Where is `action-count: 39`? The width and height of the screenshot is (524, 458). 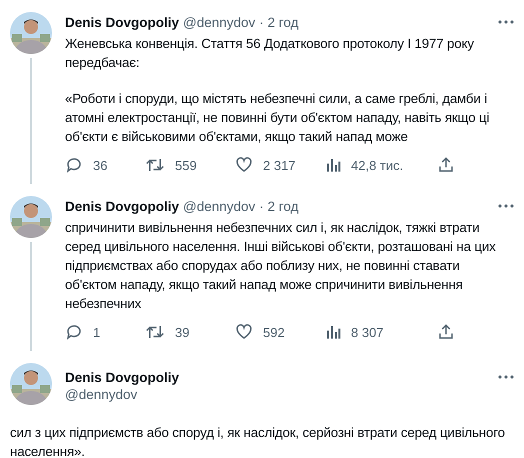 action-count: 39 is located at coordinates (182, 332).